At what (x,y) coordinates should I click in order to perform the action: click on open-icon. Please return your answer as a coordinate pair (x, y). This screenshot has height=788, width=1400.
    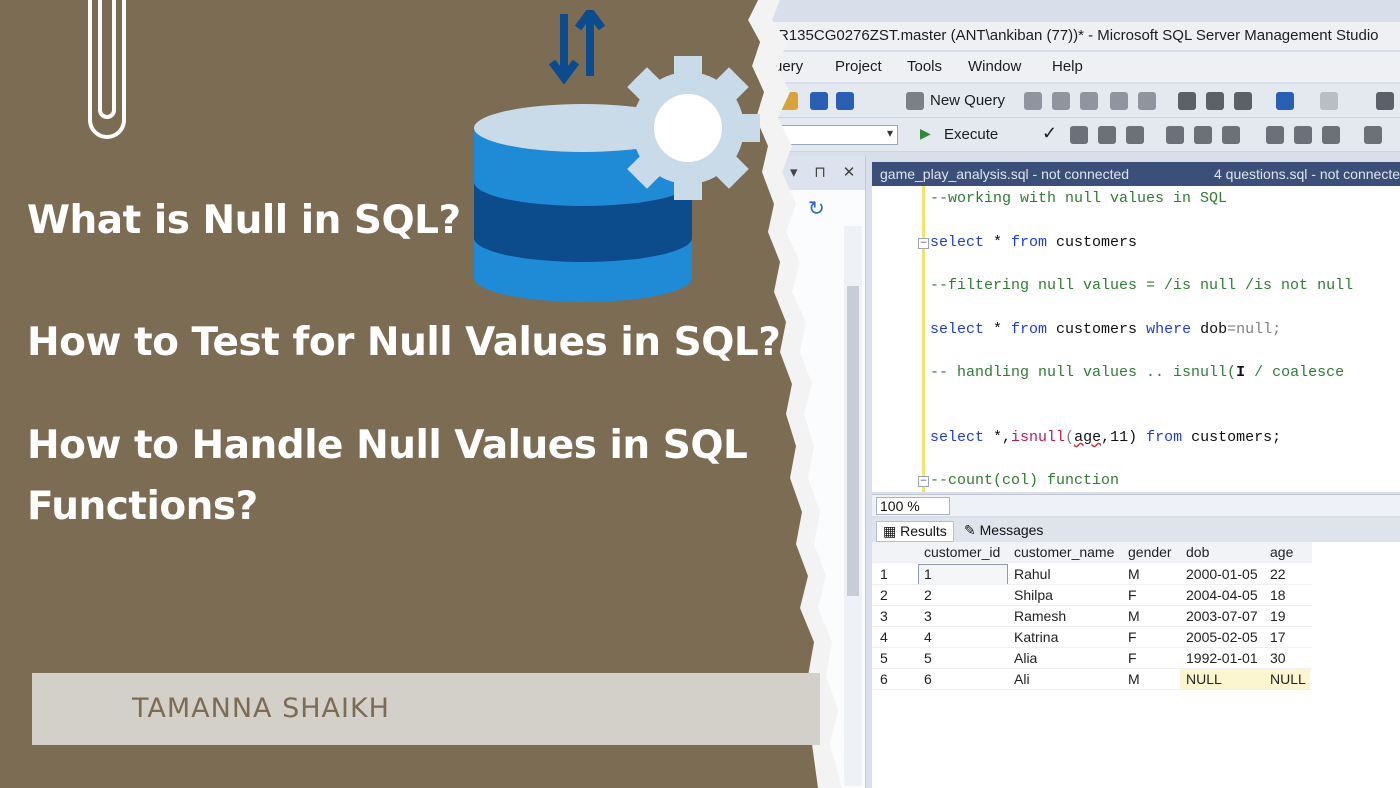
    Looking at the image, I should click on (789, 101).